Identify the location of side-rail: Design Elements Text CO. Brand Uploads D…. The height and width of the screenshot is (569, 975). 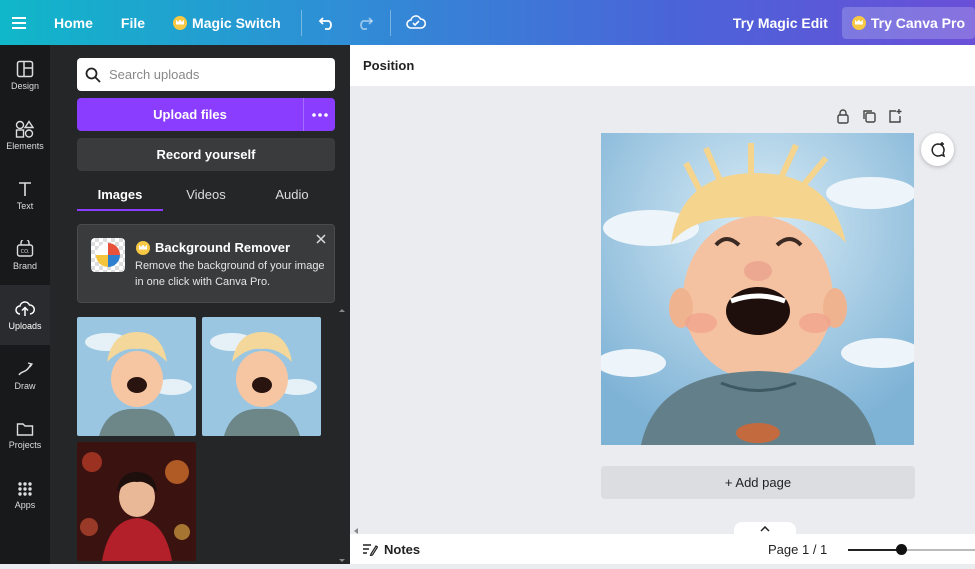
(25, 304).